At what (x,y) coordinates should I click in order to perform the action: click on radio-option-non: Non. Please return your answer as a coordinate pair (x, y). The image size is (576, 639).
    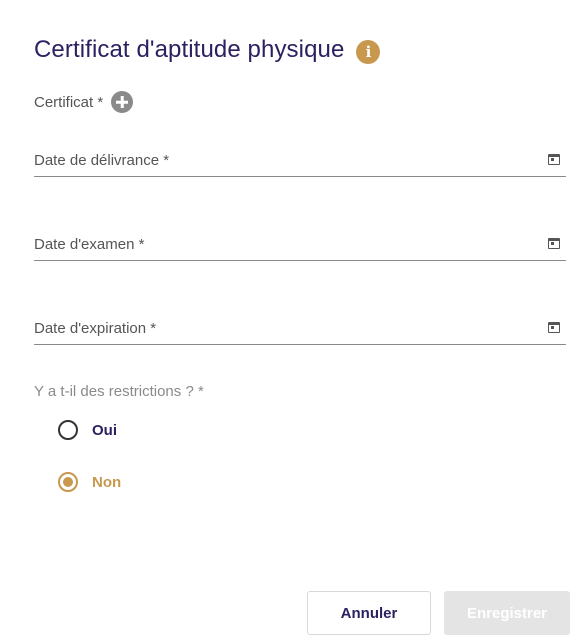
    Looking at the image, I should click on (89, 482).